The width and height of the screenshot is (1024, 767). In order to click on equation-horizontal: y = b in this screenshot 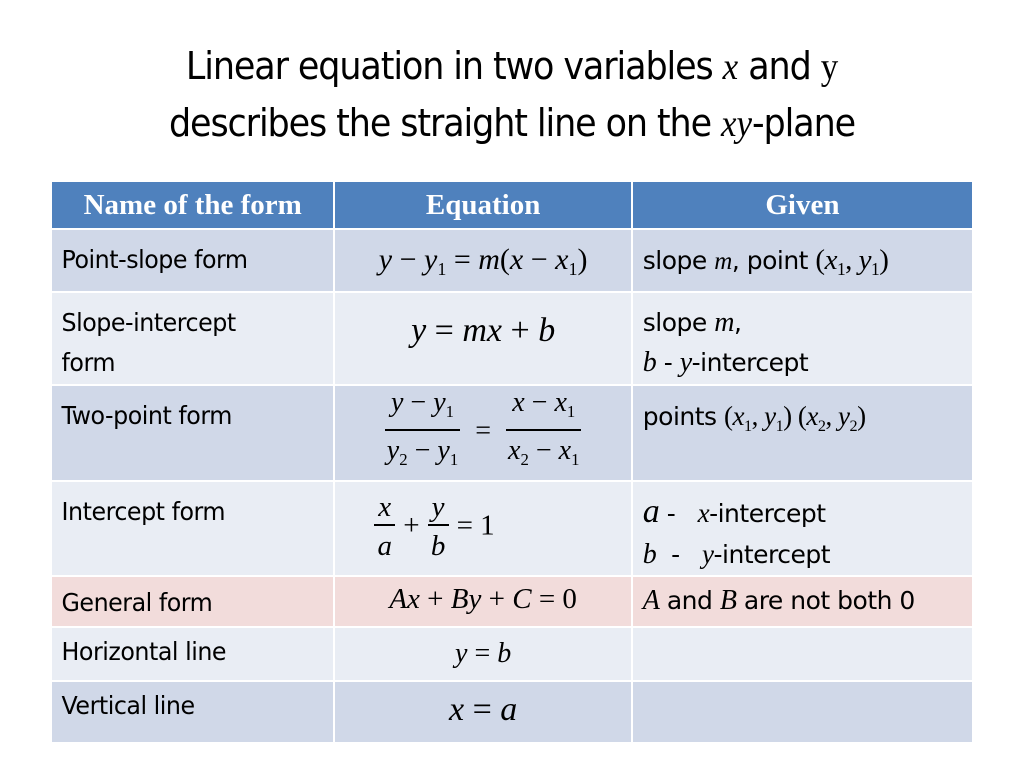, I will do `click(483, 653)`.